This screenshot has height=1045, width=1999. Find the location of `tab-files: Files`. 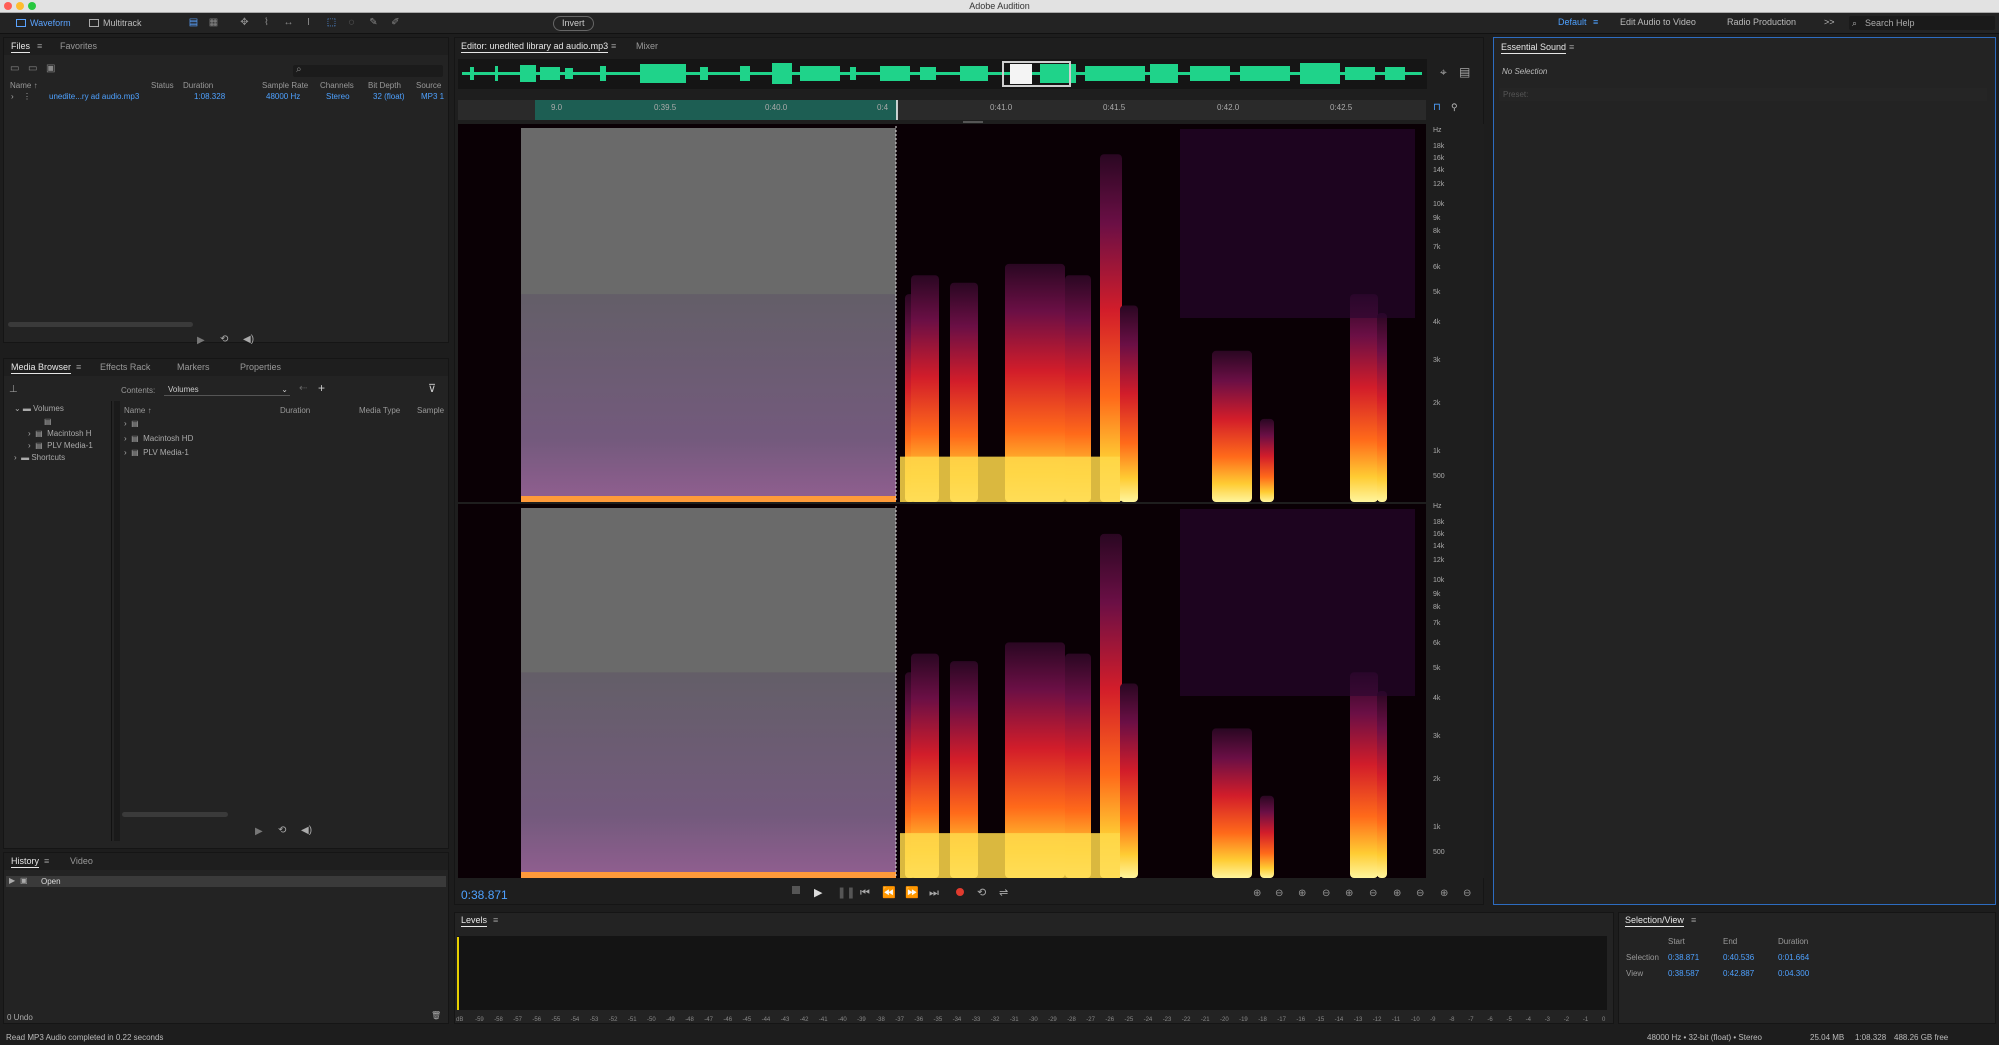

tab-files: Files is located at coordinates (21, 47).